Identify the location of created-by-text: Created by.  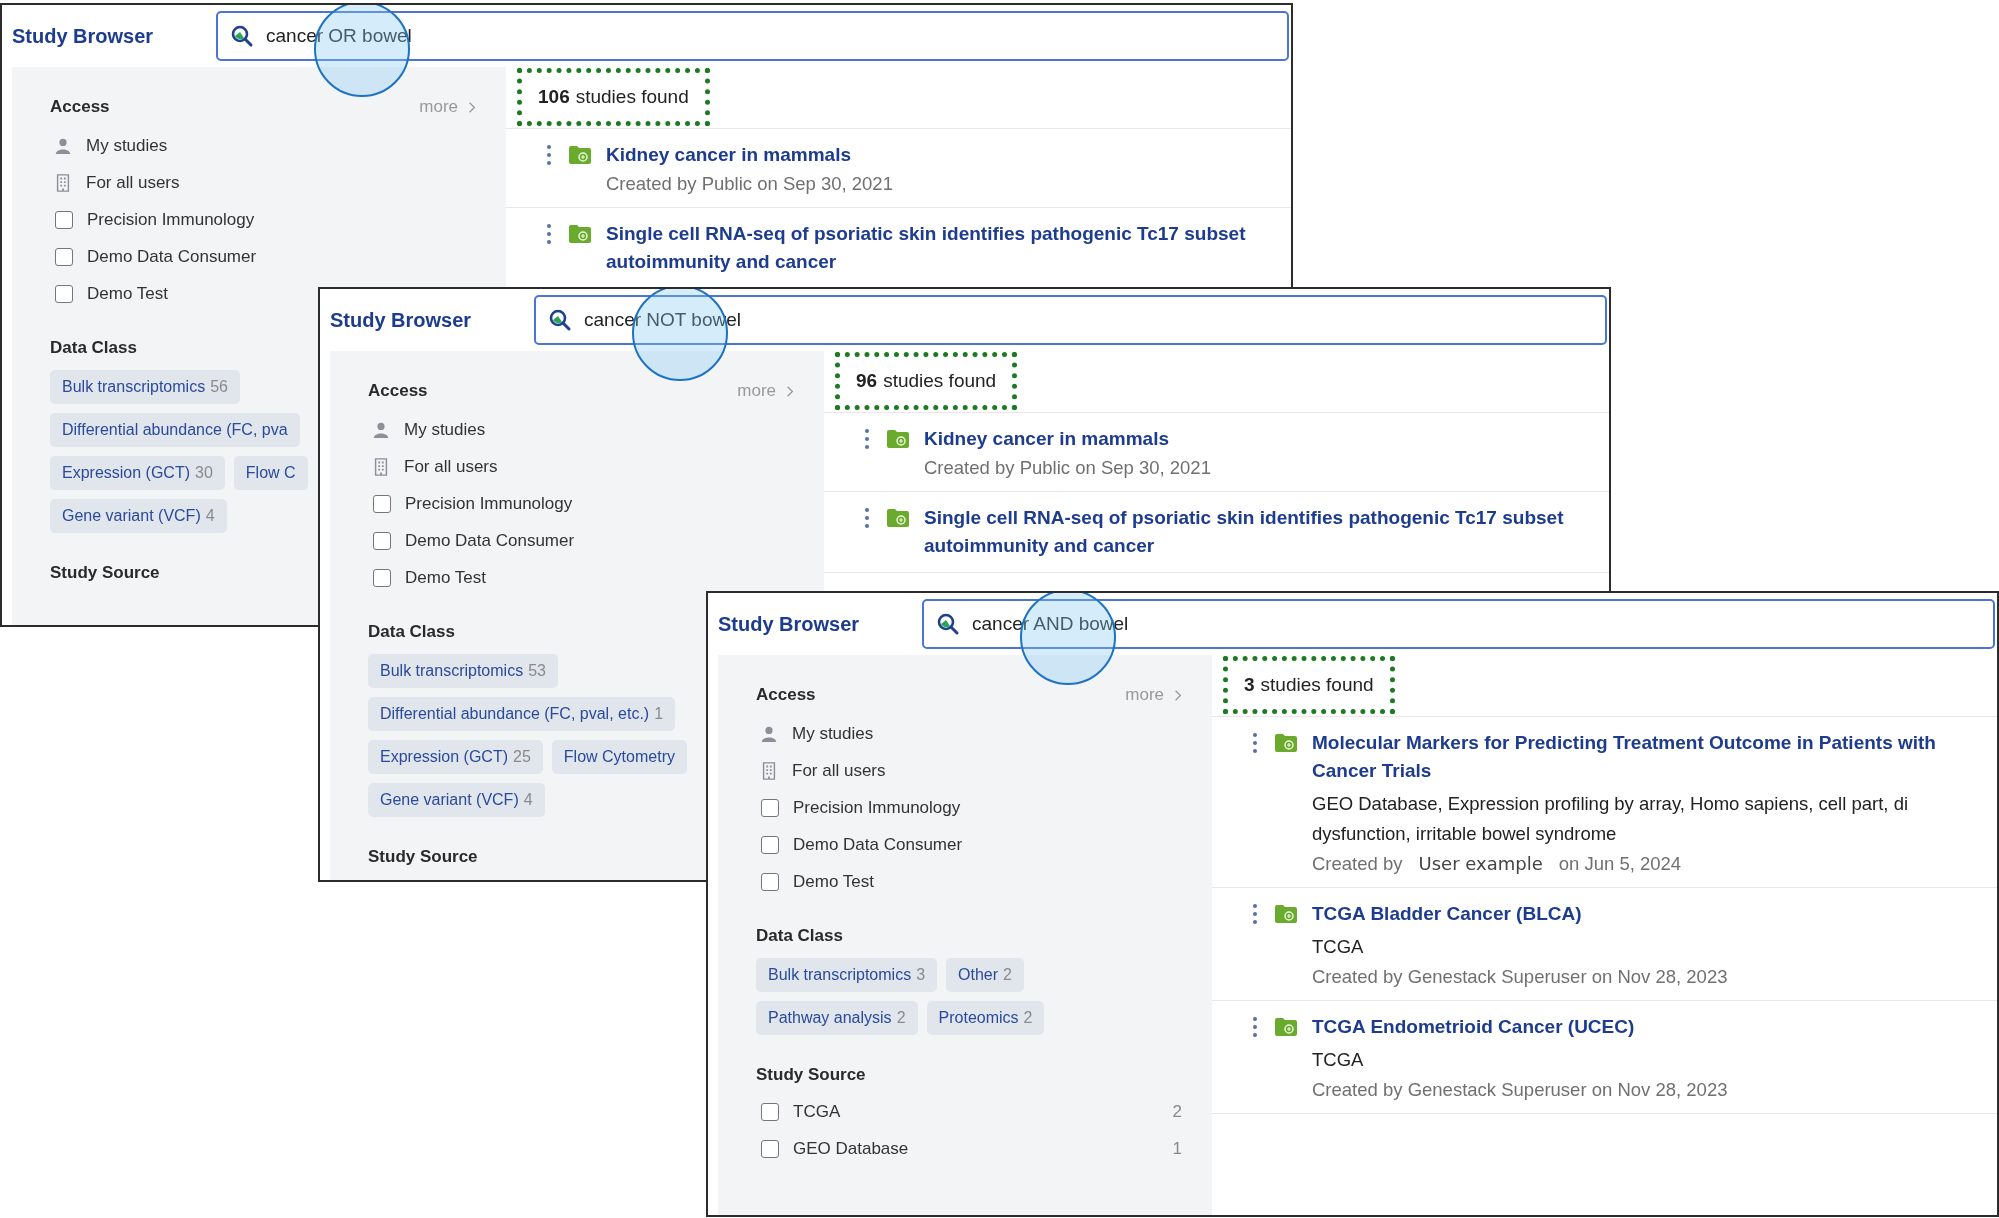
(1357, 864).